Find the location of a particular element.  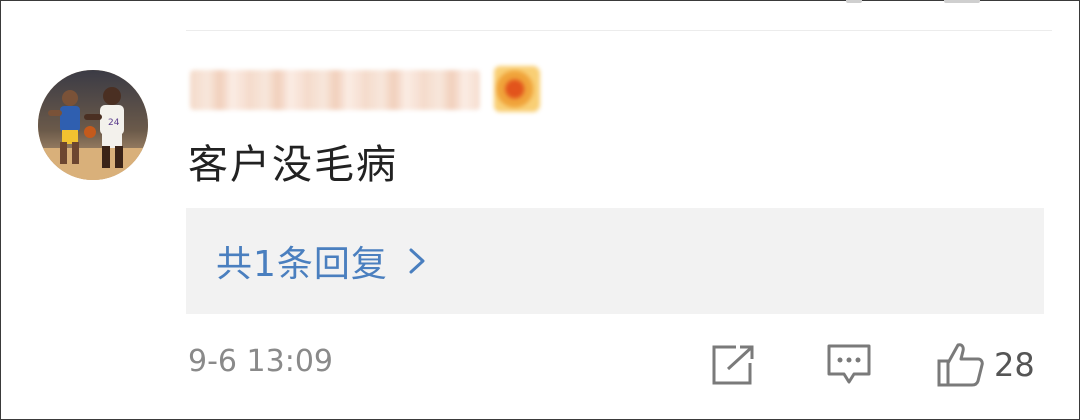

username is located at coordinates (335, 90).